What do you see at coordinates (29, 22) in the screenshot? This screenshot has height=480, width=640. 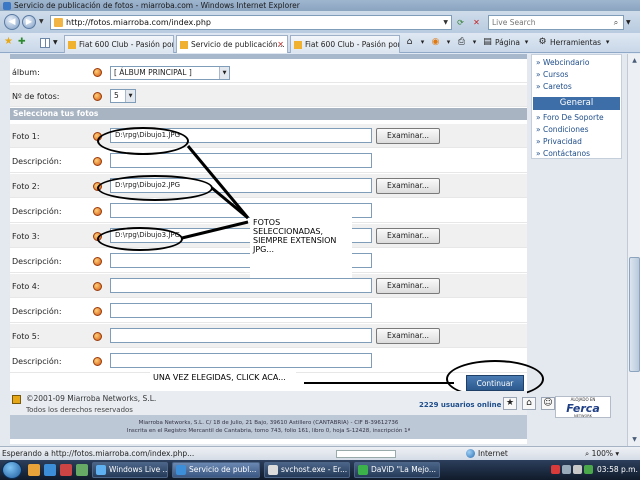 I see `forward-button: ▶` at bounding box center [29, 22].